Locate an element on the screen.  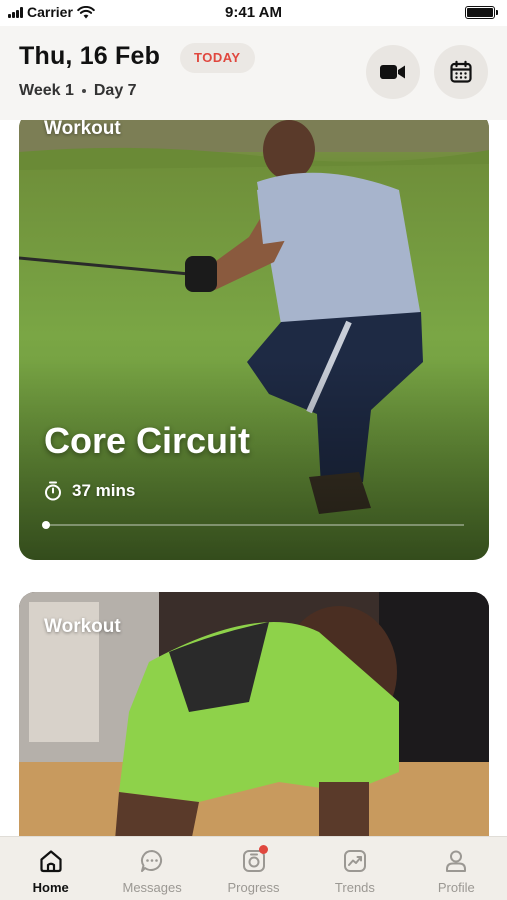
camera-icon is located at coordinates (254, 860).